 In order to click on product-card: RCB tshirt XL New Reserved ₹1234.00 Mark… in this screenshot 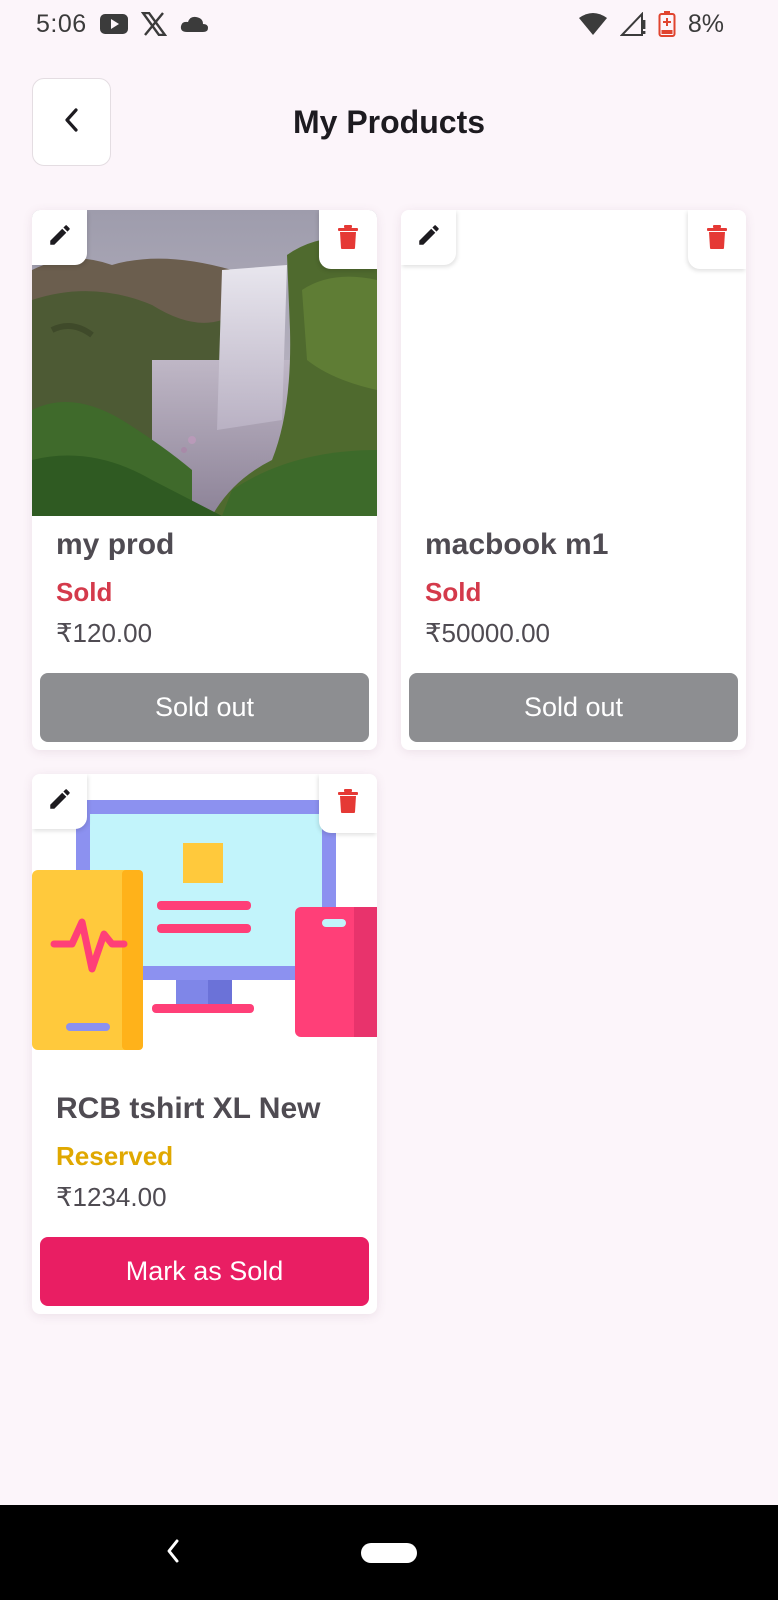, I will do `click(204, 1044)`.